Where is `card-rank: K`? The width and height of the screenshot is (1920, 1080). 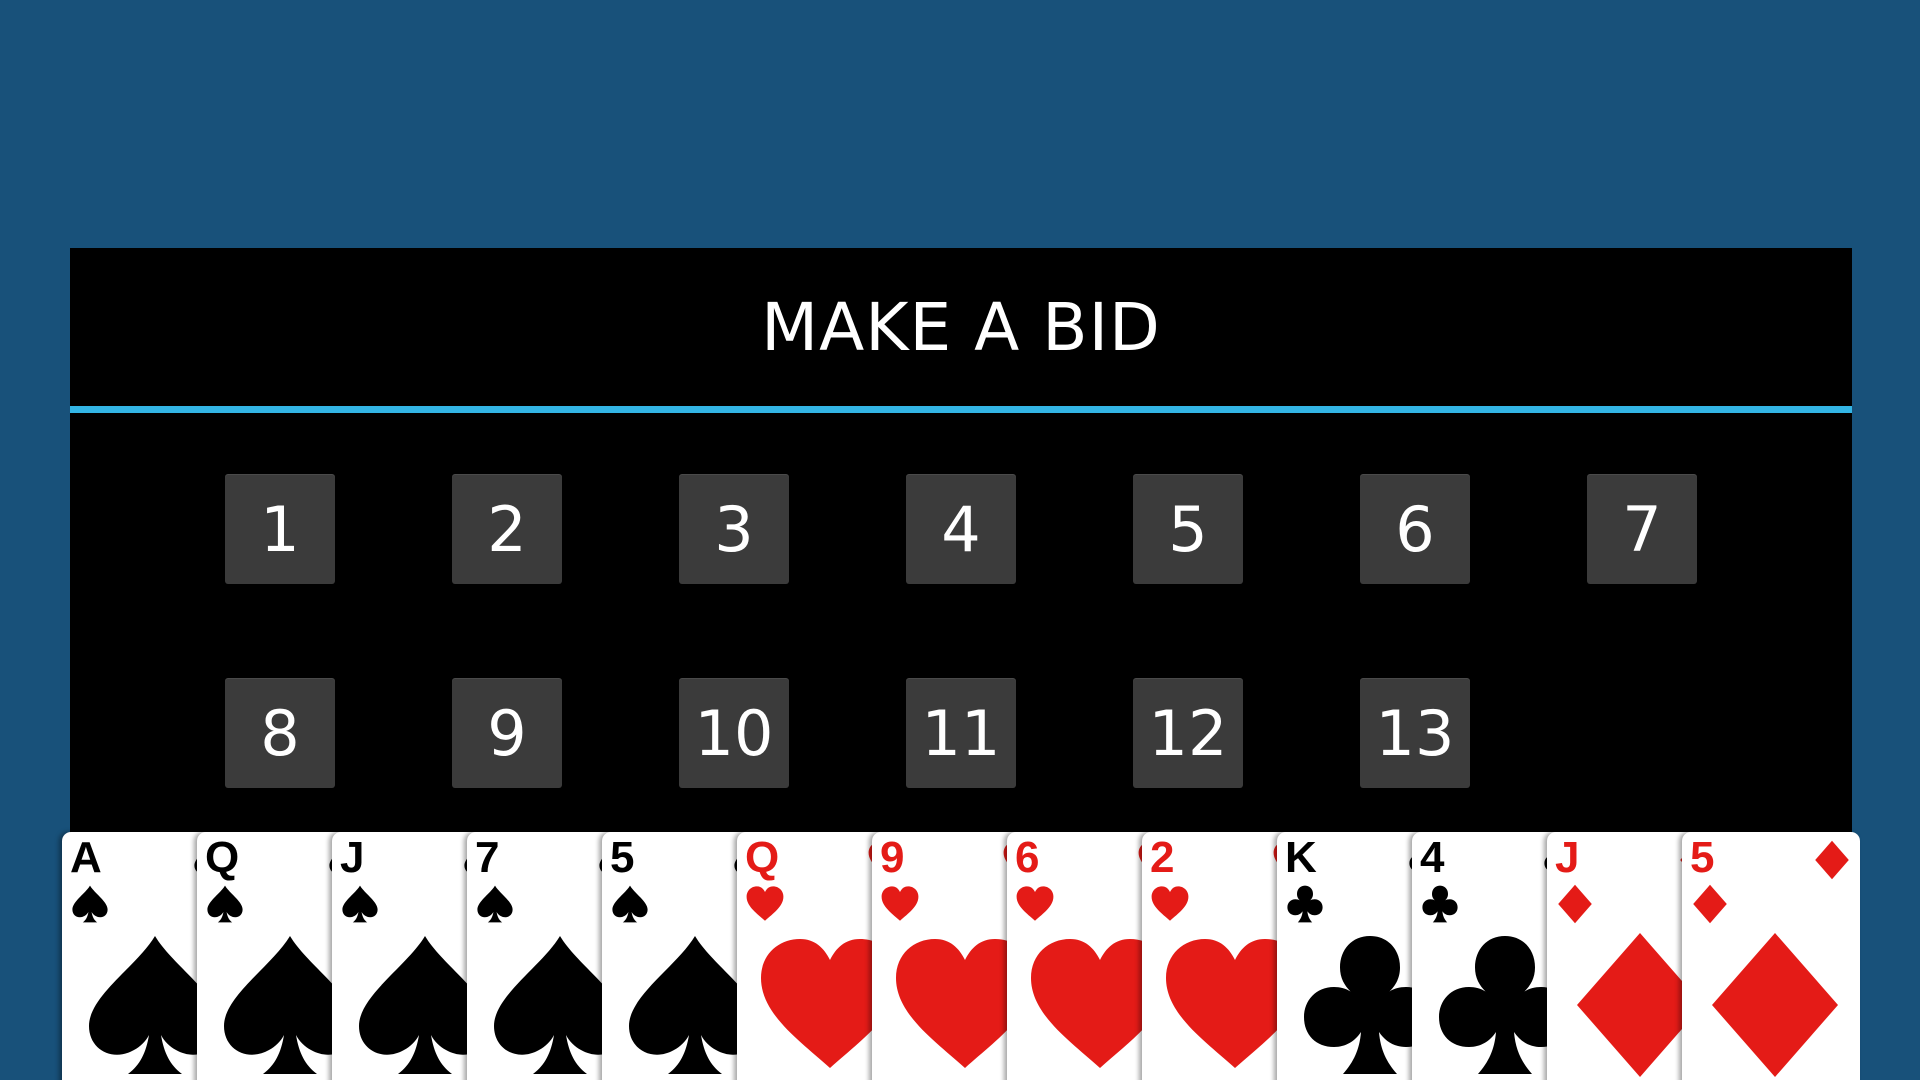
card-rank: K is located at coordinates (1301, 857).